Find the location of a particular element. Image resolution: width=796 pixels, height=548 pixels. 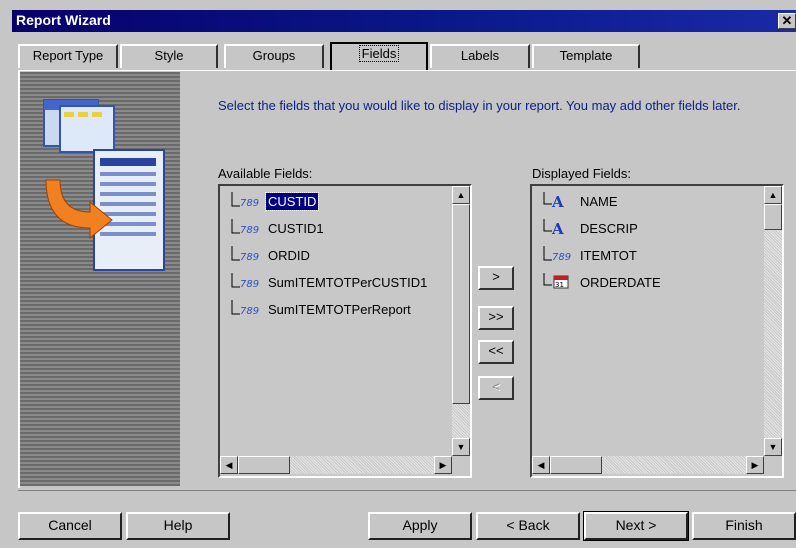

tab-labels: Labels is located at coordinates (480, 56).